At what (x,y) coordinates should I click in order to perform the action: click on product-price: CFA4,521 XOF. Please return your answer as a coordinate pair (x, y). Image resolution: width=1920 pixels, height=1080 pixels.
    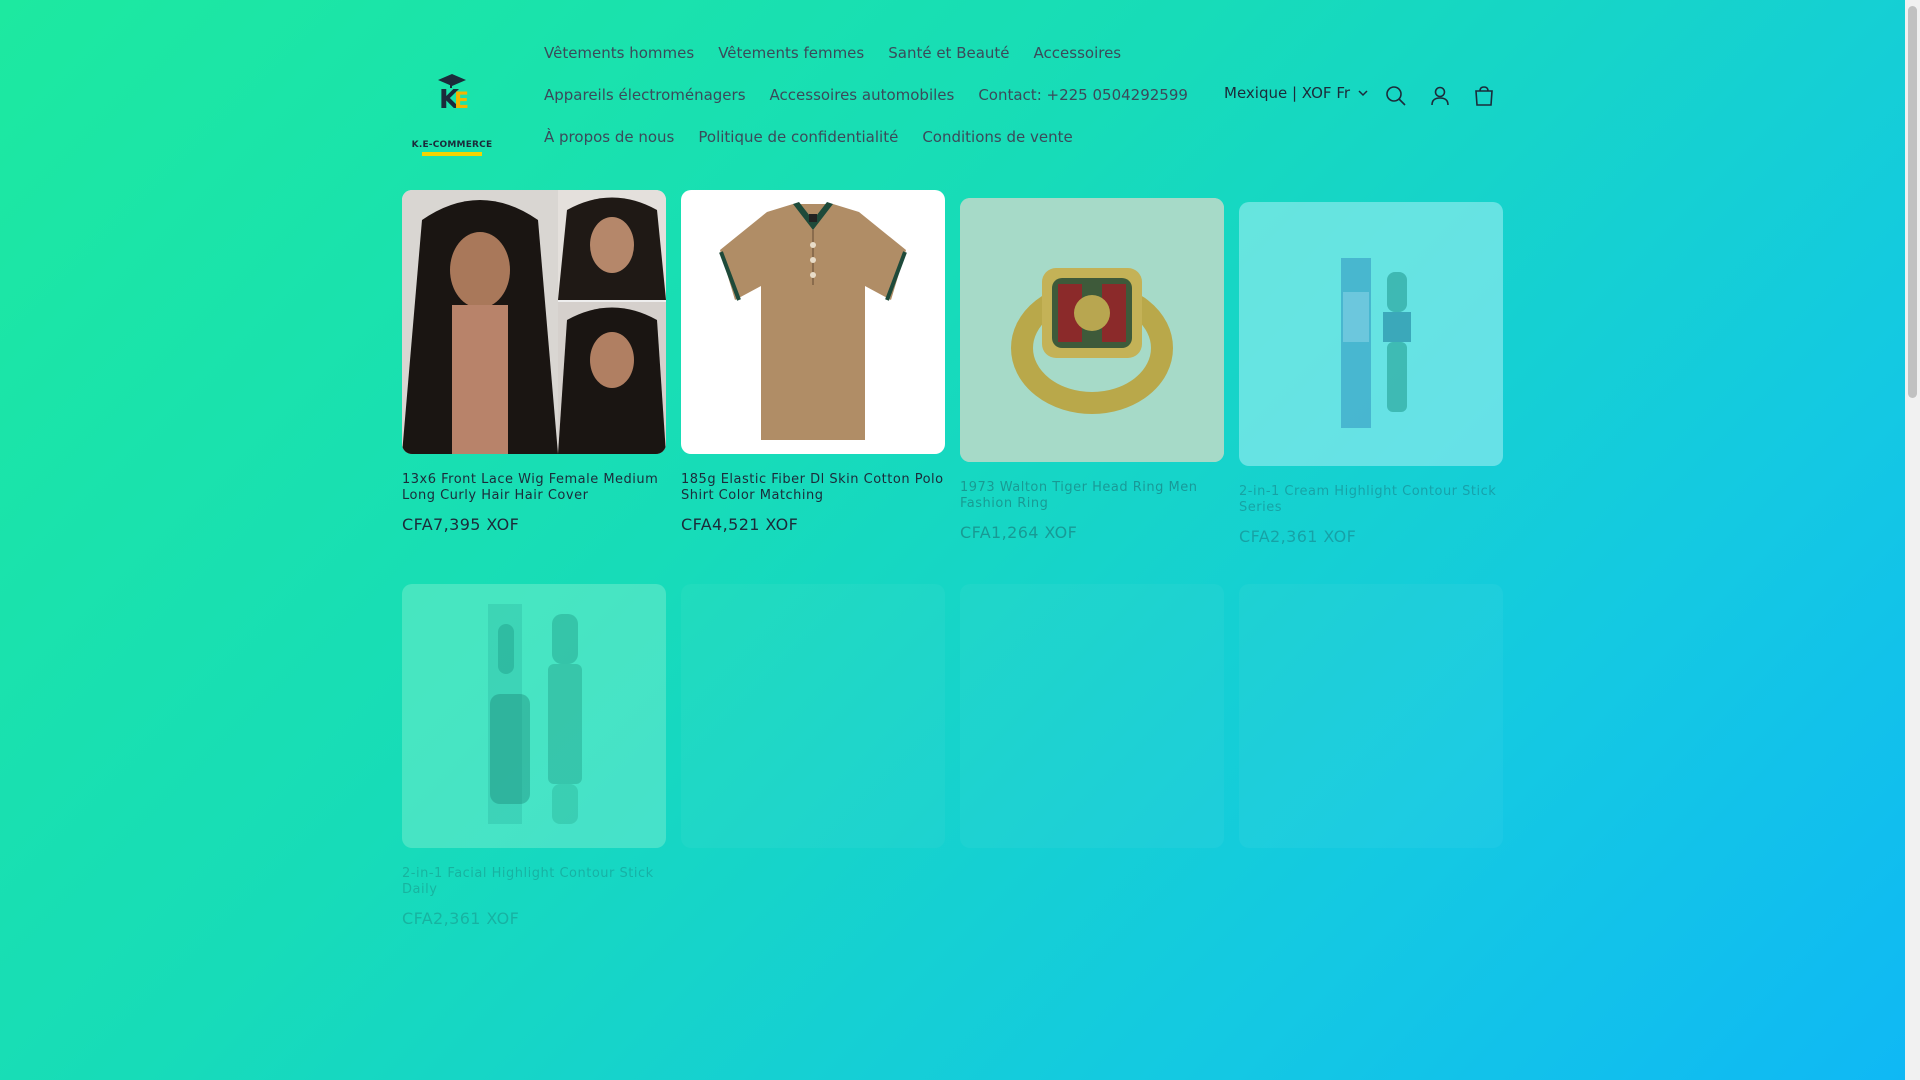
    Looking at the image, I should click on (740, 524).